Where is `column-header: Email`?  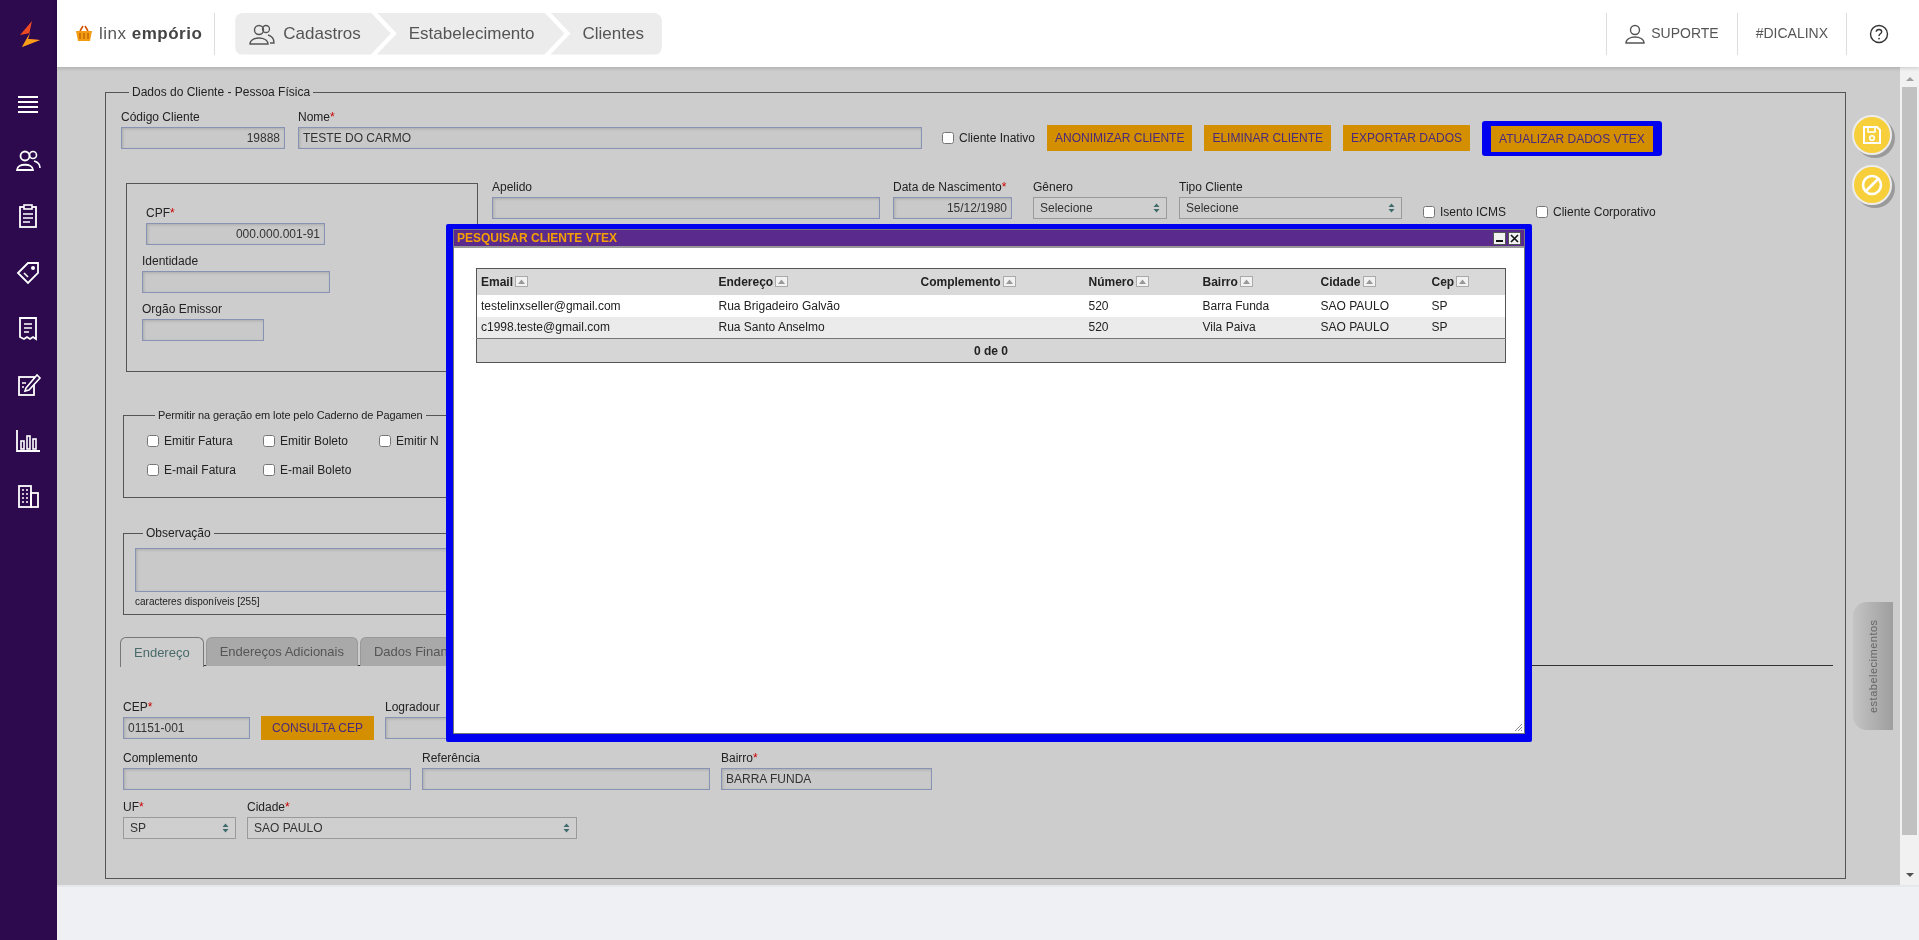 column-header: Email is located at coordinates (595, 281).